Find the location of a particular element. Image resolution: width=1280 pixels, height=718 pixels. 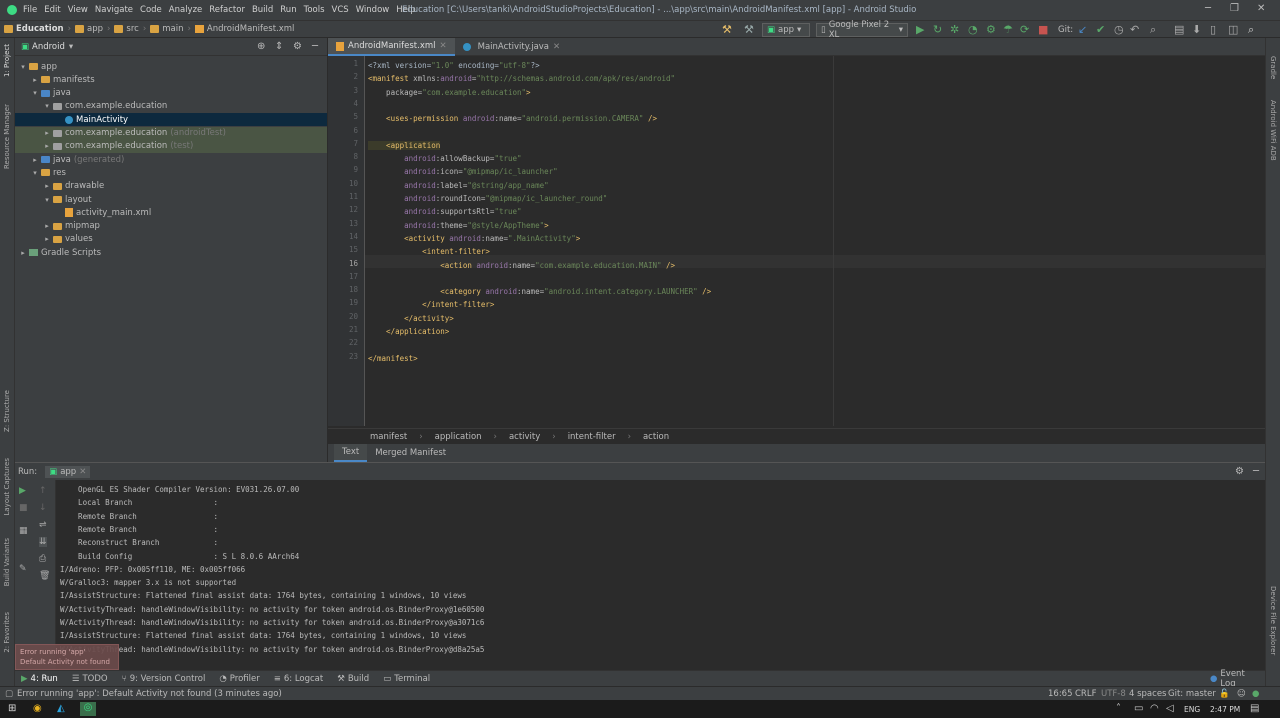

volume-icon: ◁ is located at coordinates (1170, 708).